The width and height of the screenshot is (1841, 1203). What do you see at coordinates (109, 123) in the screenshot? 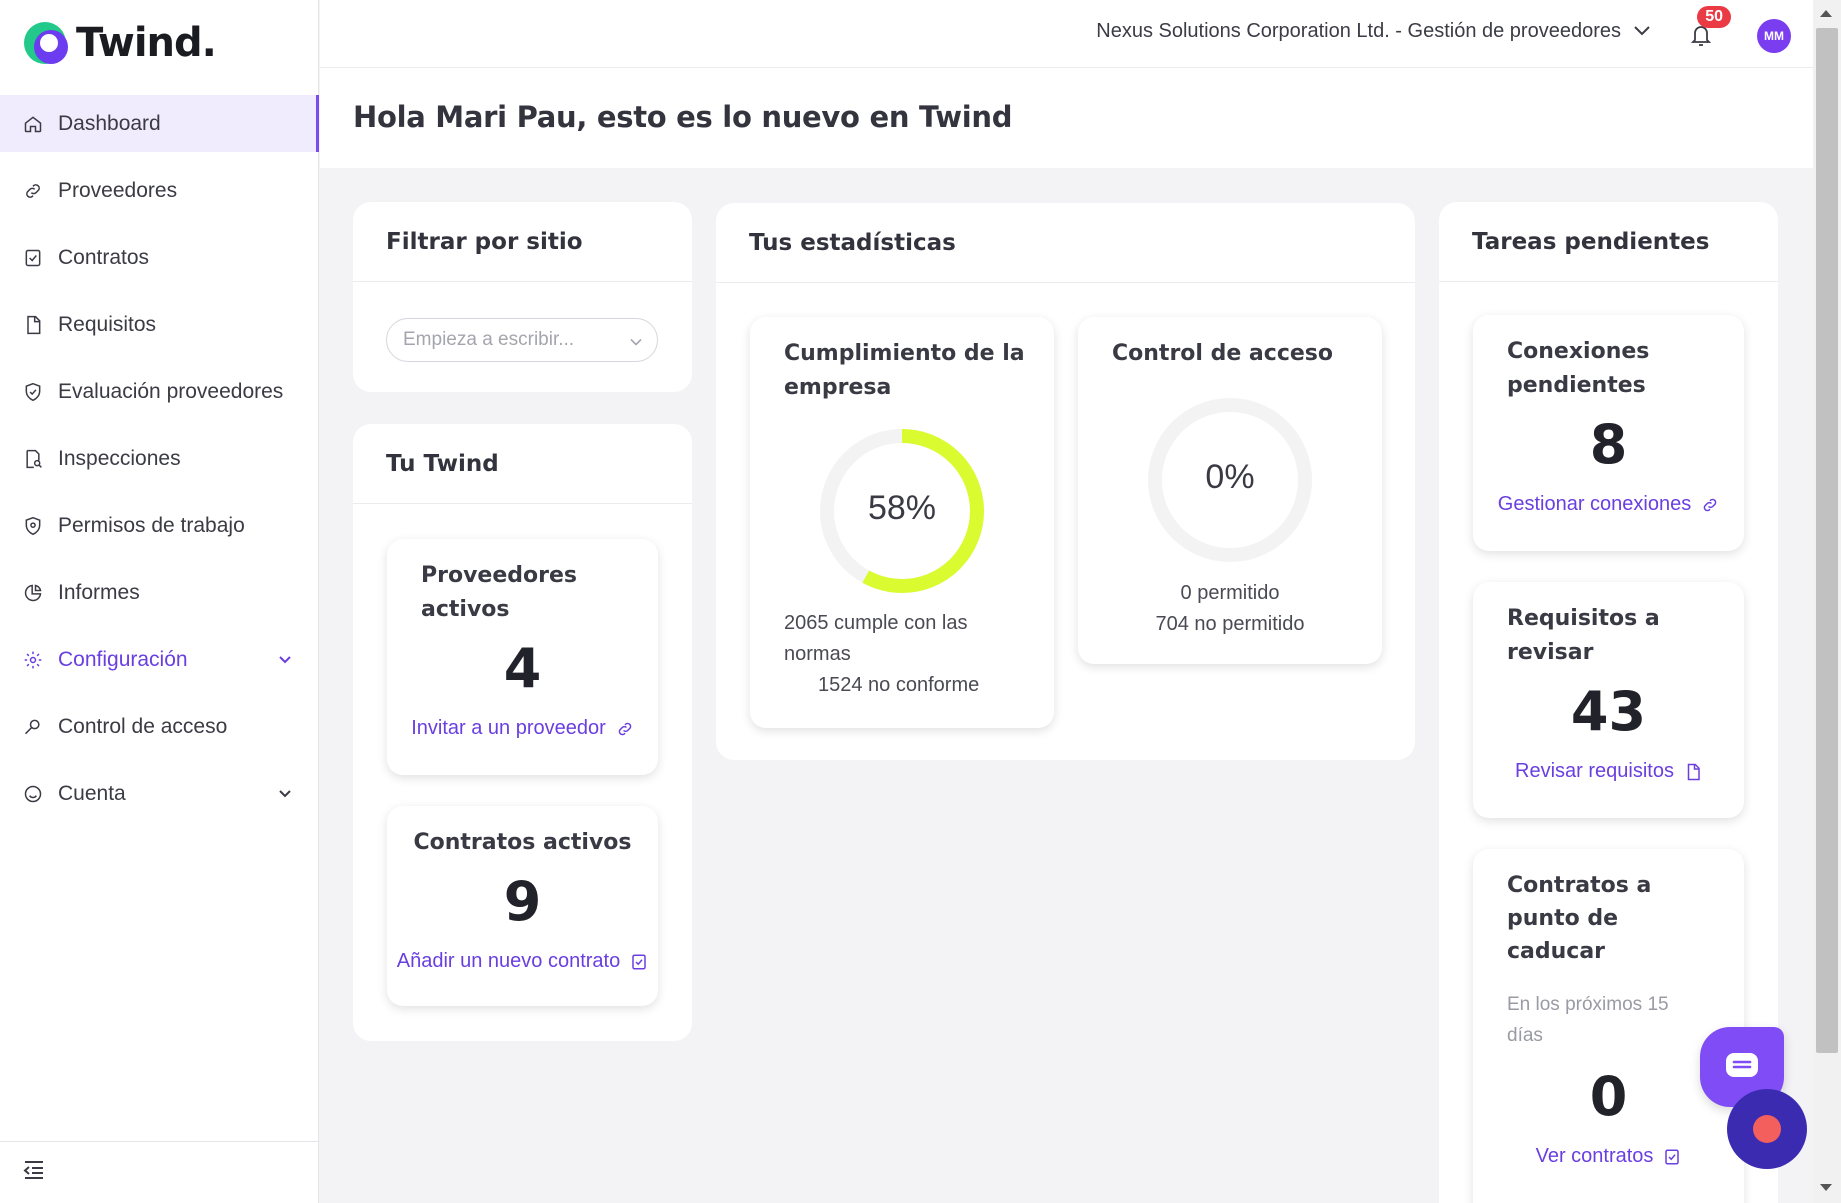
I see `sidebar-item-label: Dashboard` at bounding box center [109, 123].